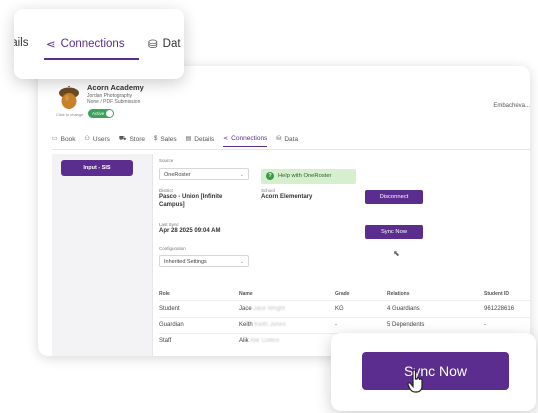 The image size is (538, 413). What do you see at coordinates (87, 139) in the screenshot?
I see `users-icon: ⚇` at bounding box center [87, 139].